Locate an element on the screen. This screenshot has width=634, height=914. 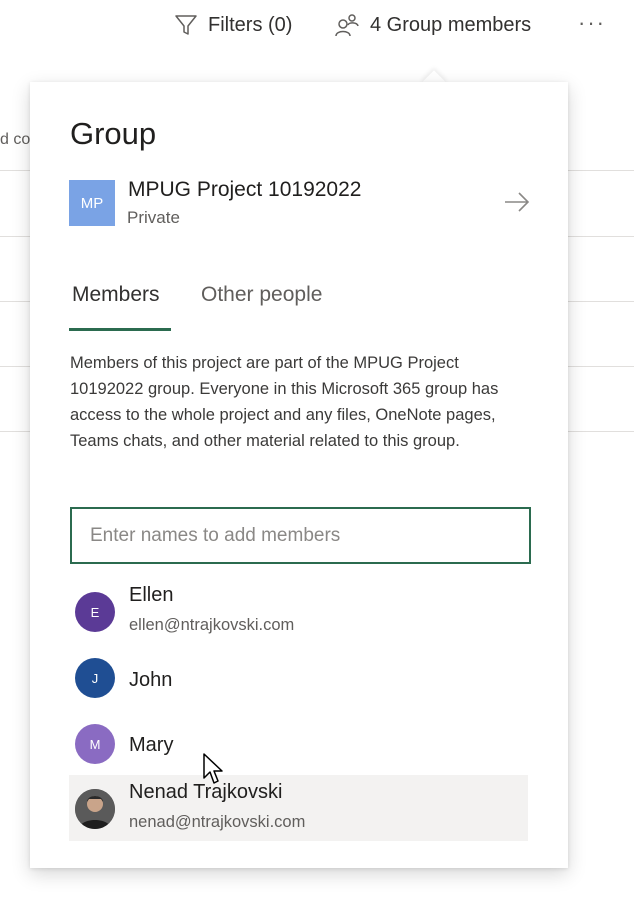
tab-other-people: Other people is located at coordinates (261, 295).